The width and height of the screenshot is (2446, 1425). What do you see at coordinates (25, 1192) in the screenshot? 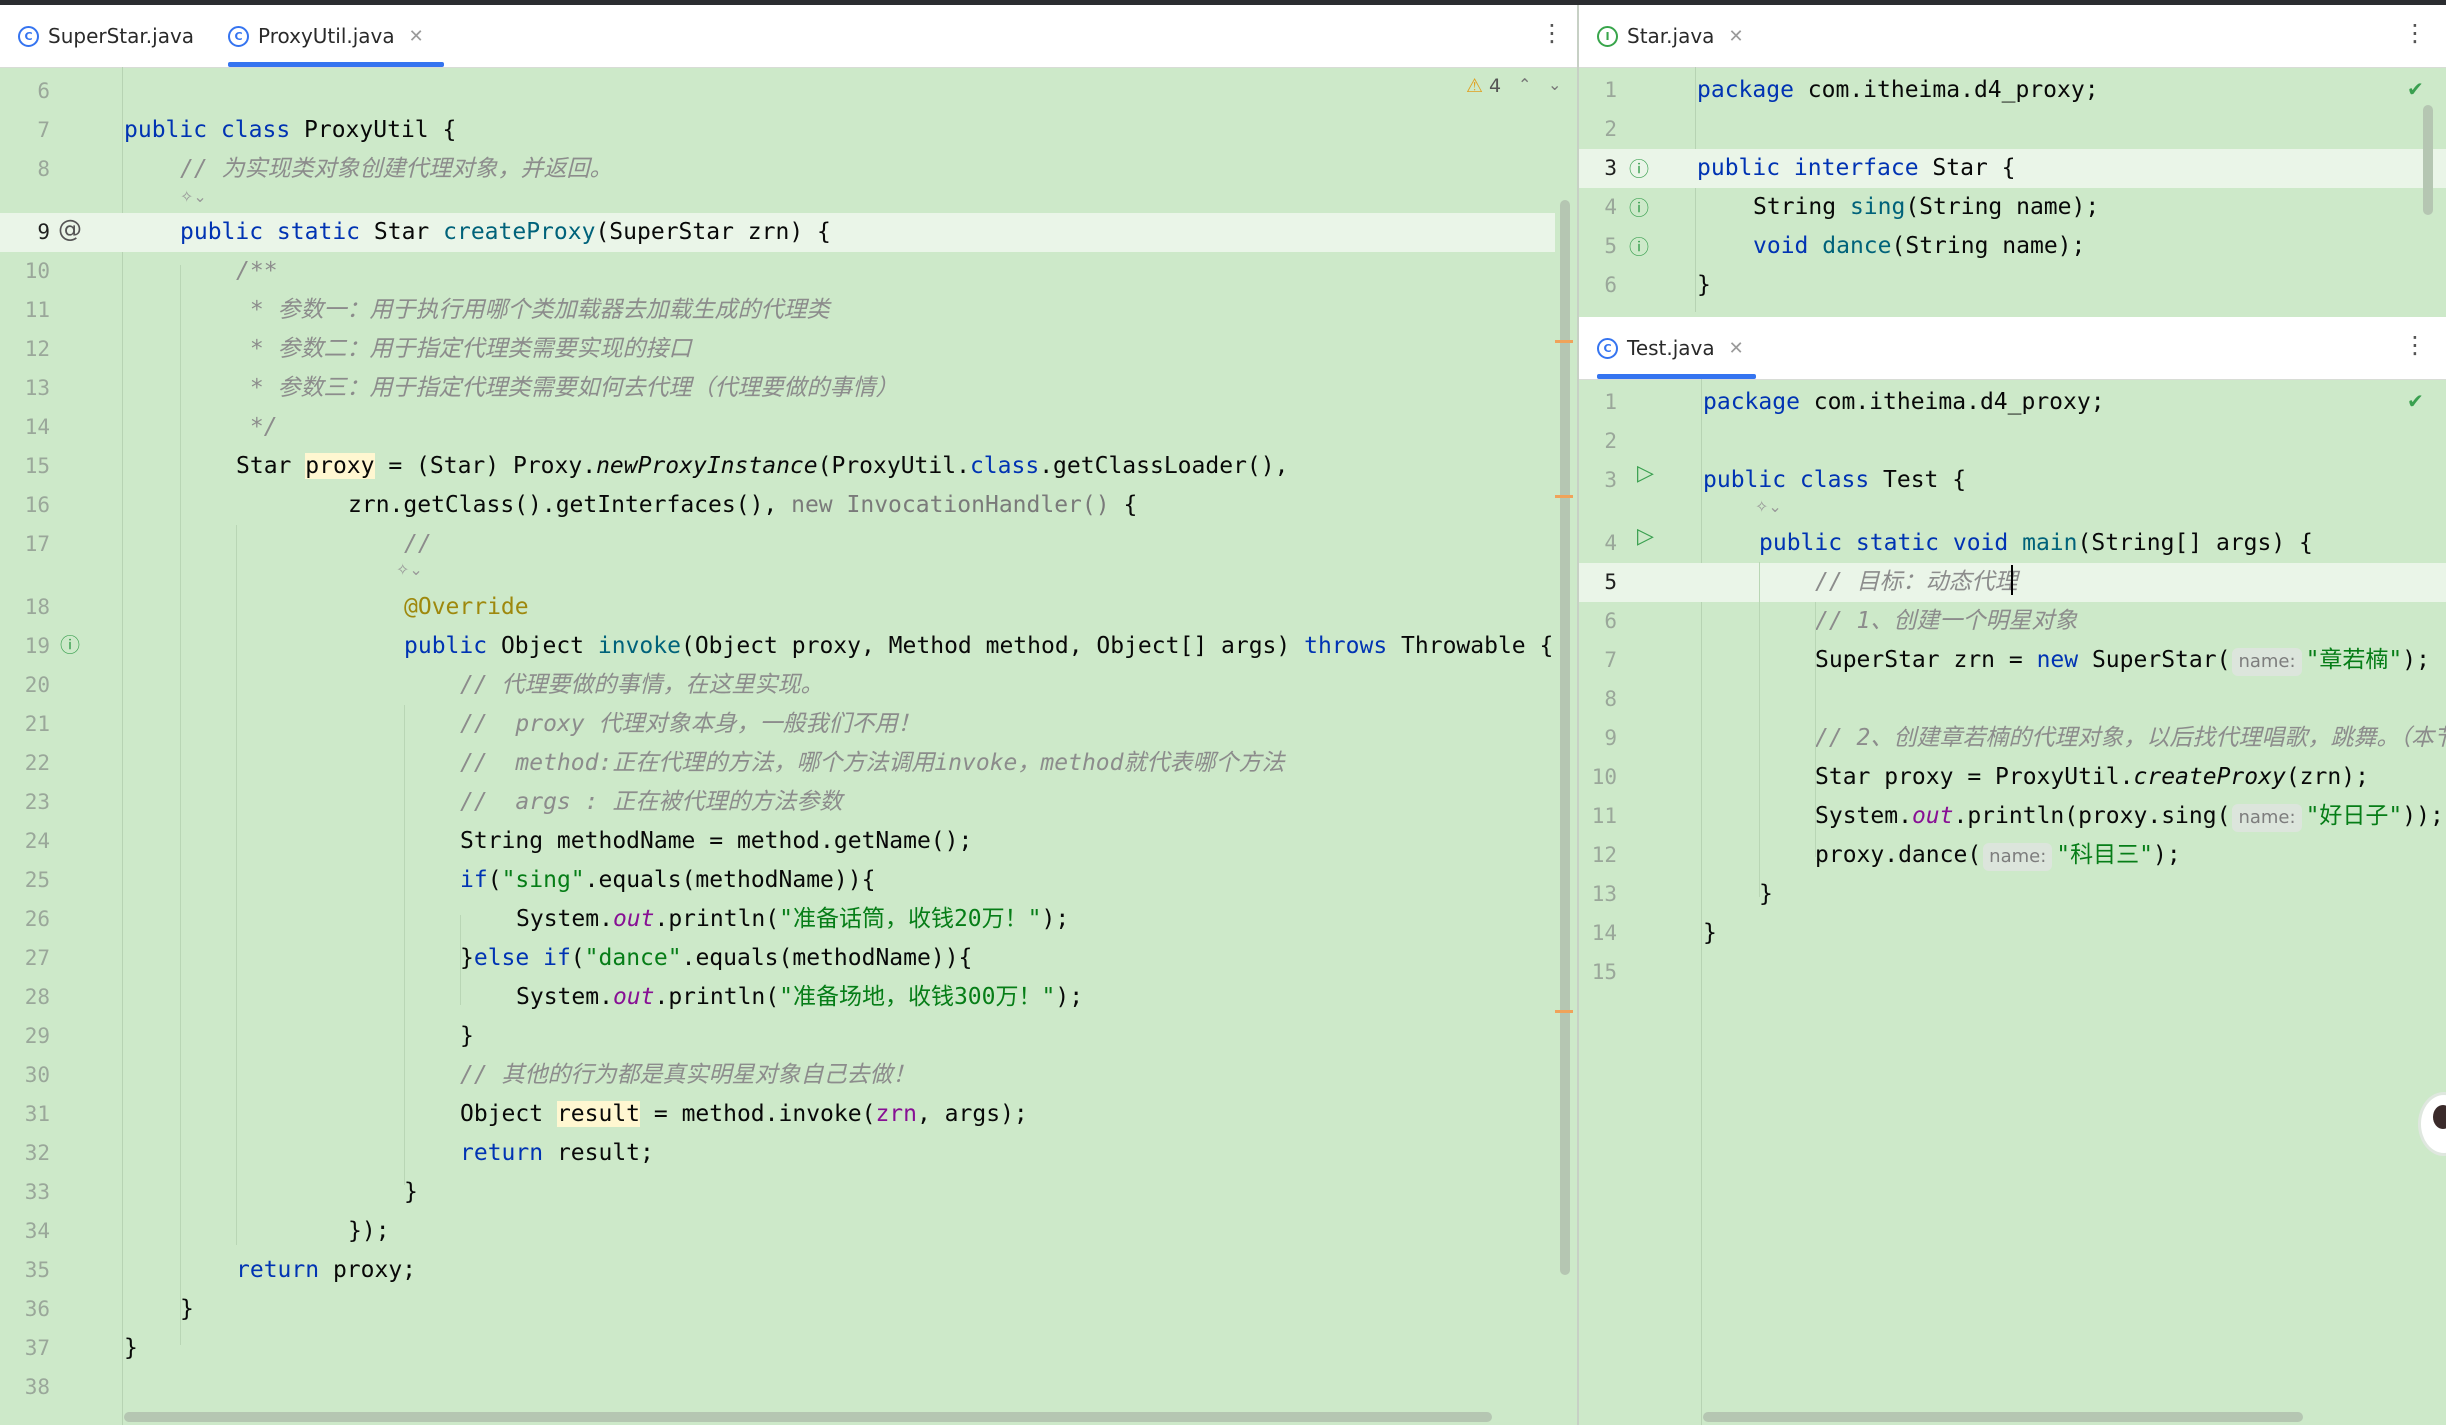
I see `line-number: 33` at bounding box center [25, 1192].